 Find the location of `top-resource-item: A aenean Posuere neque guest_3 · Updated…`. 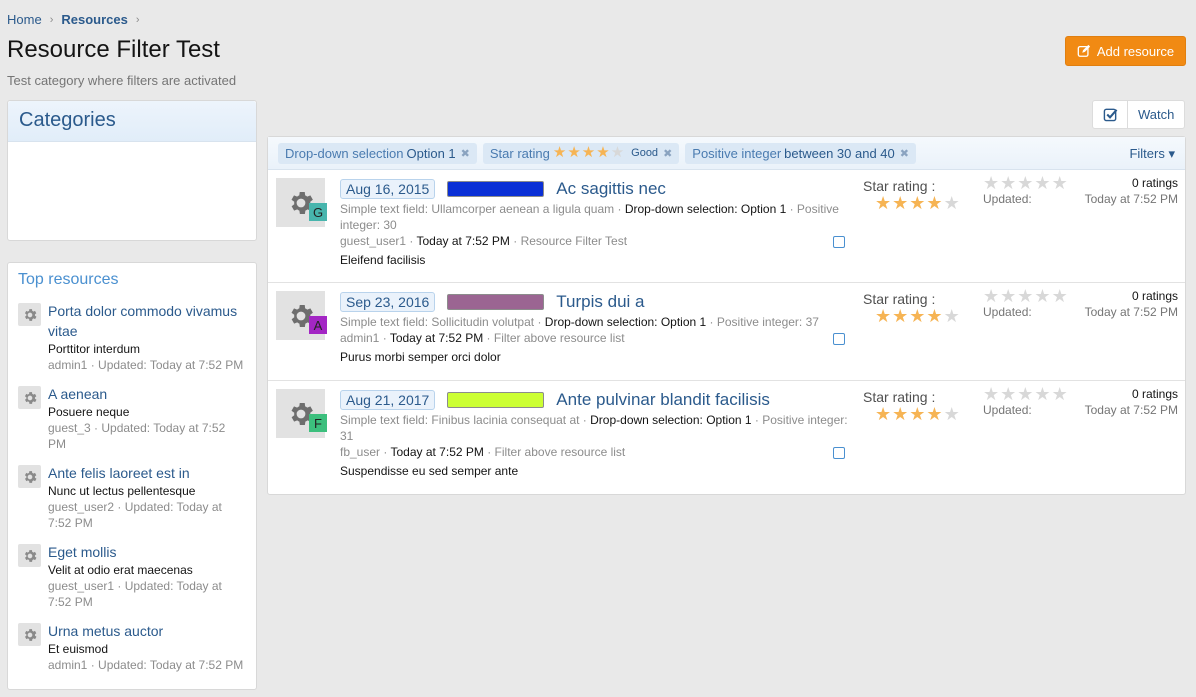

top-resource-item: A aenean Posuere neque guest_3 · Updated… is located at coordinates (132, 418).